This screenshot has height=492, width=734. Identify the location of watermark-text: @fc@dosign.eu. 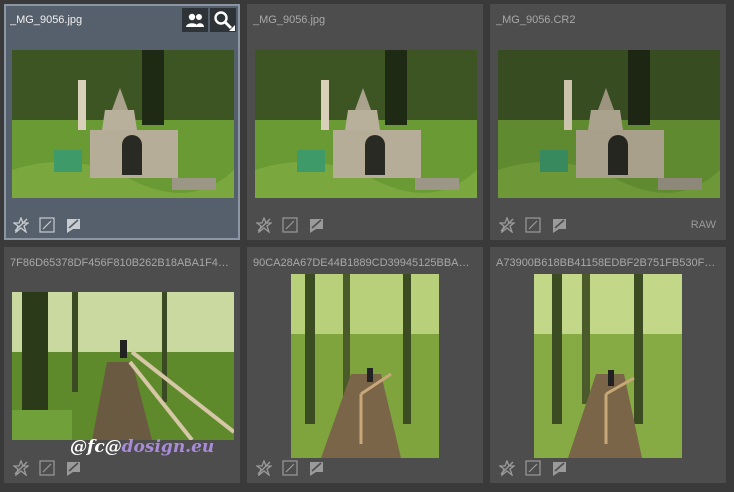
(142, 447).